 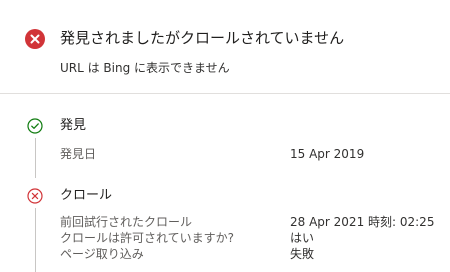 I want to click on check-circle-icon, so click(x=35, y=126).